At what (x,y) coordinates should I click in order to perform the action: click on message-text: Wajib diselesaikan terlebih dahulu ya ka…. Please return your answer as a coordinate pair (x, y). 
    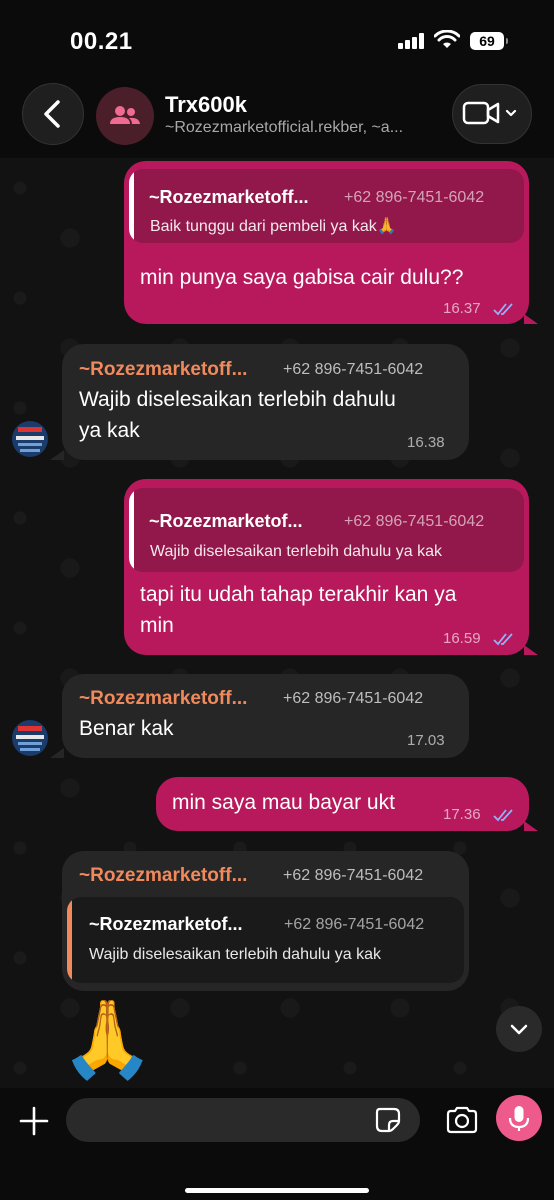
    Looking at the image, I should click on (237, 415).